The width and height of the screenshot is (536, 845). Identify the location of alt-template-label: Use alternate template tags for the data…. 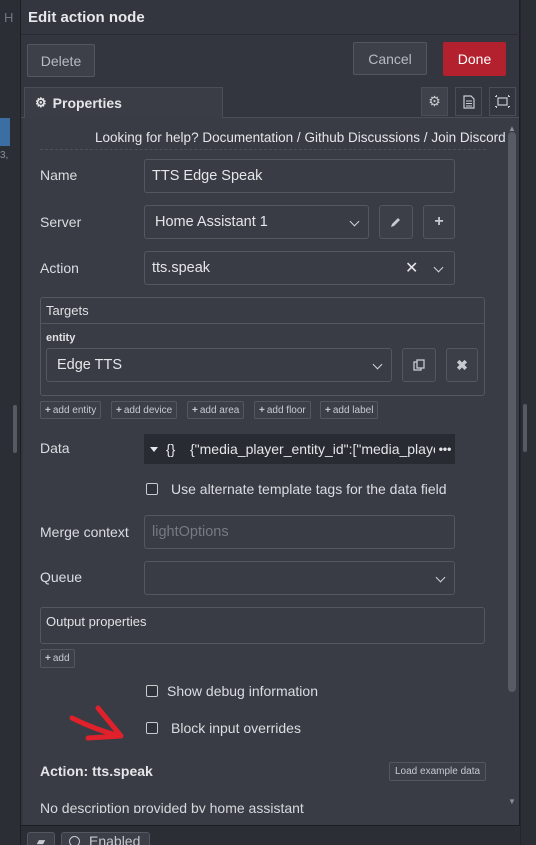
(309, 489).